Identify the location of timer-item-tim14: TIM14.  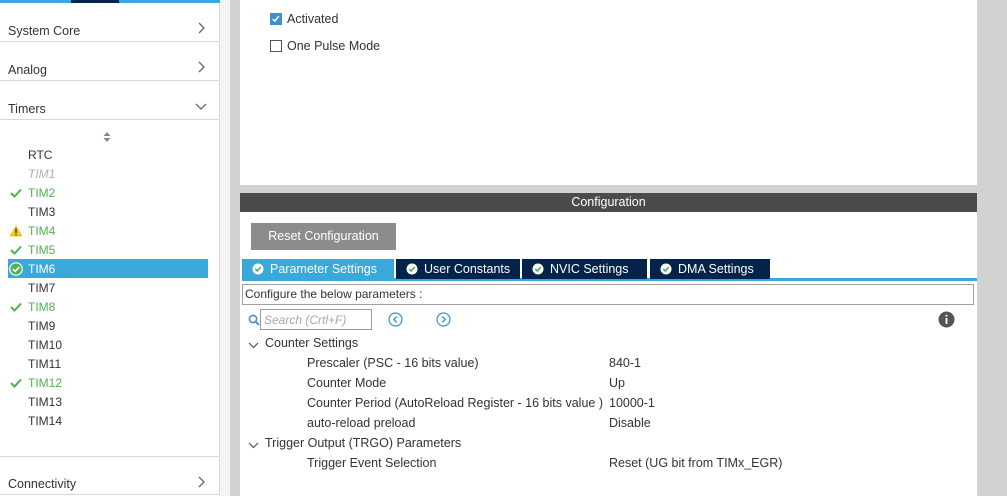
(108, 420).